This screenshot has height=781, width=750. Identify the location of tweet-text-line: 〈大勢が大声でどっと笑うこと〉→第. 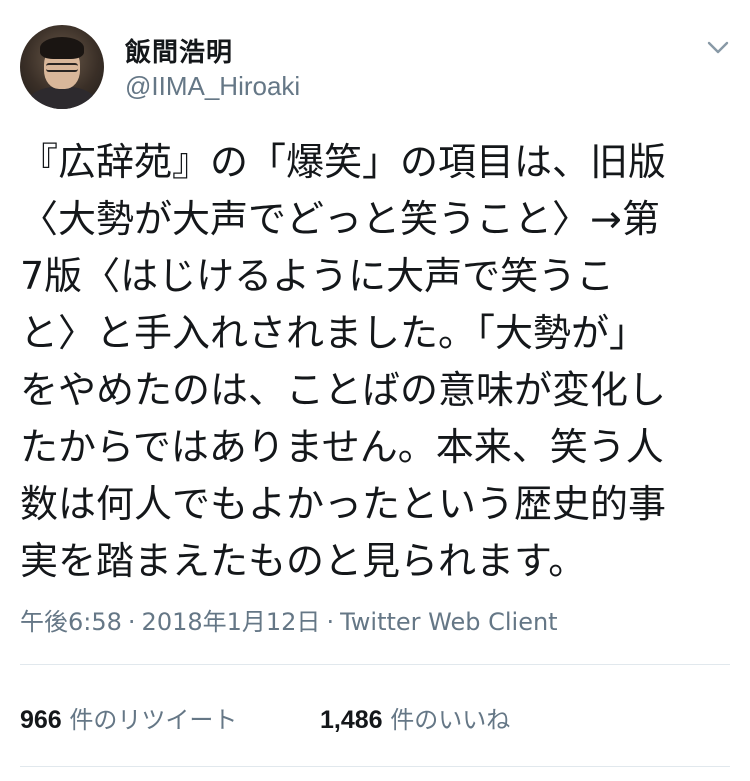
(340, 219).